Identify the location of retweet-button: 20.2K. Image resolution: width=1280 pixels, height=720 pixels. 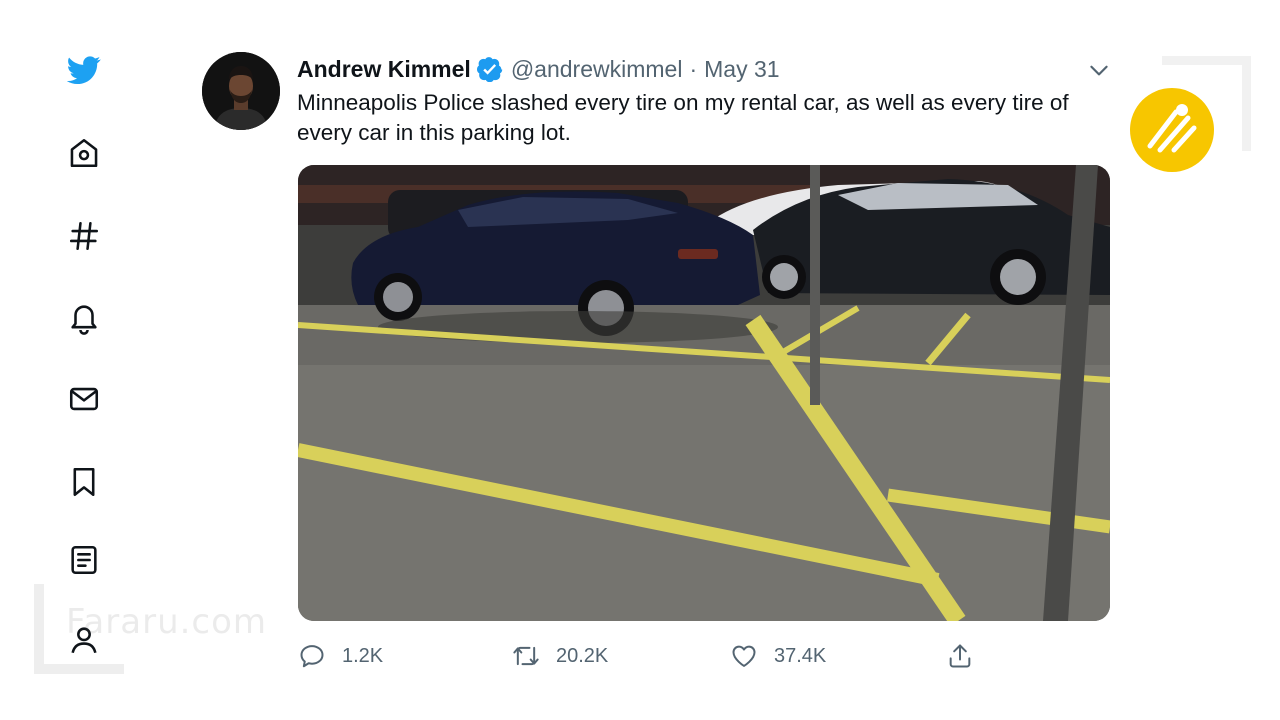
(560, 656).